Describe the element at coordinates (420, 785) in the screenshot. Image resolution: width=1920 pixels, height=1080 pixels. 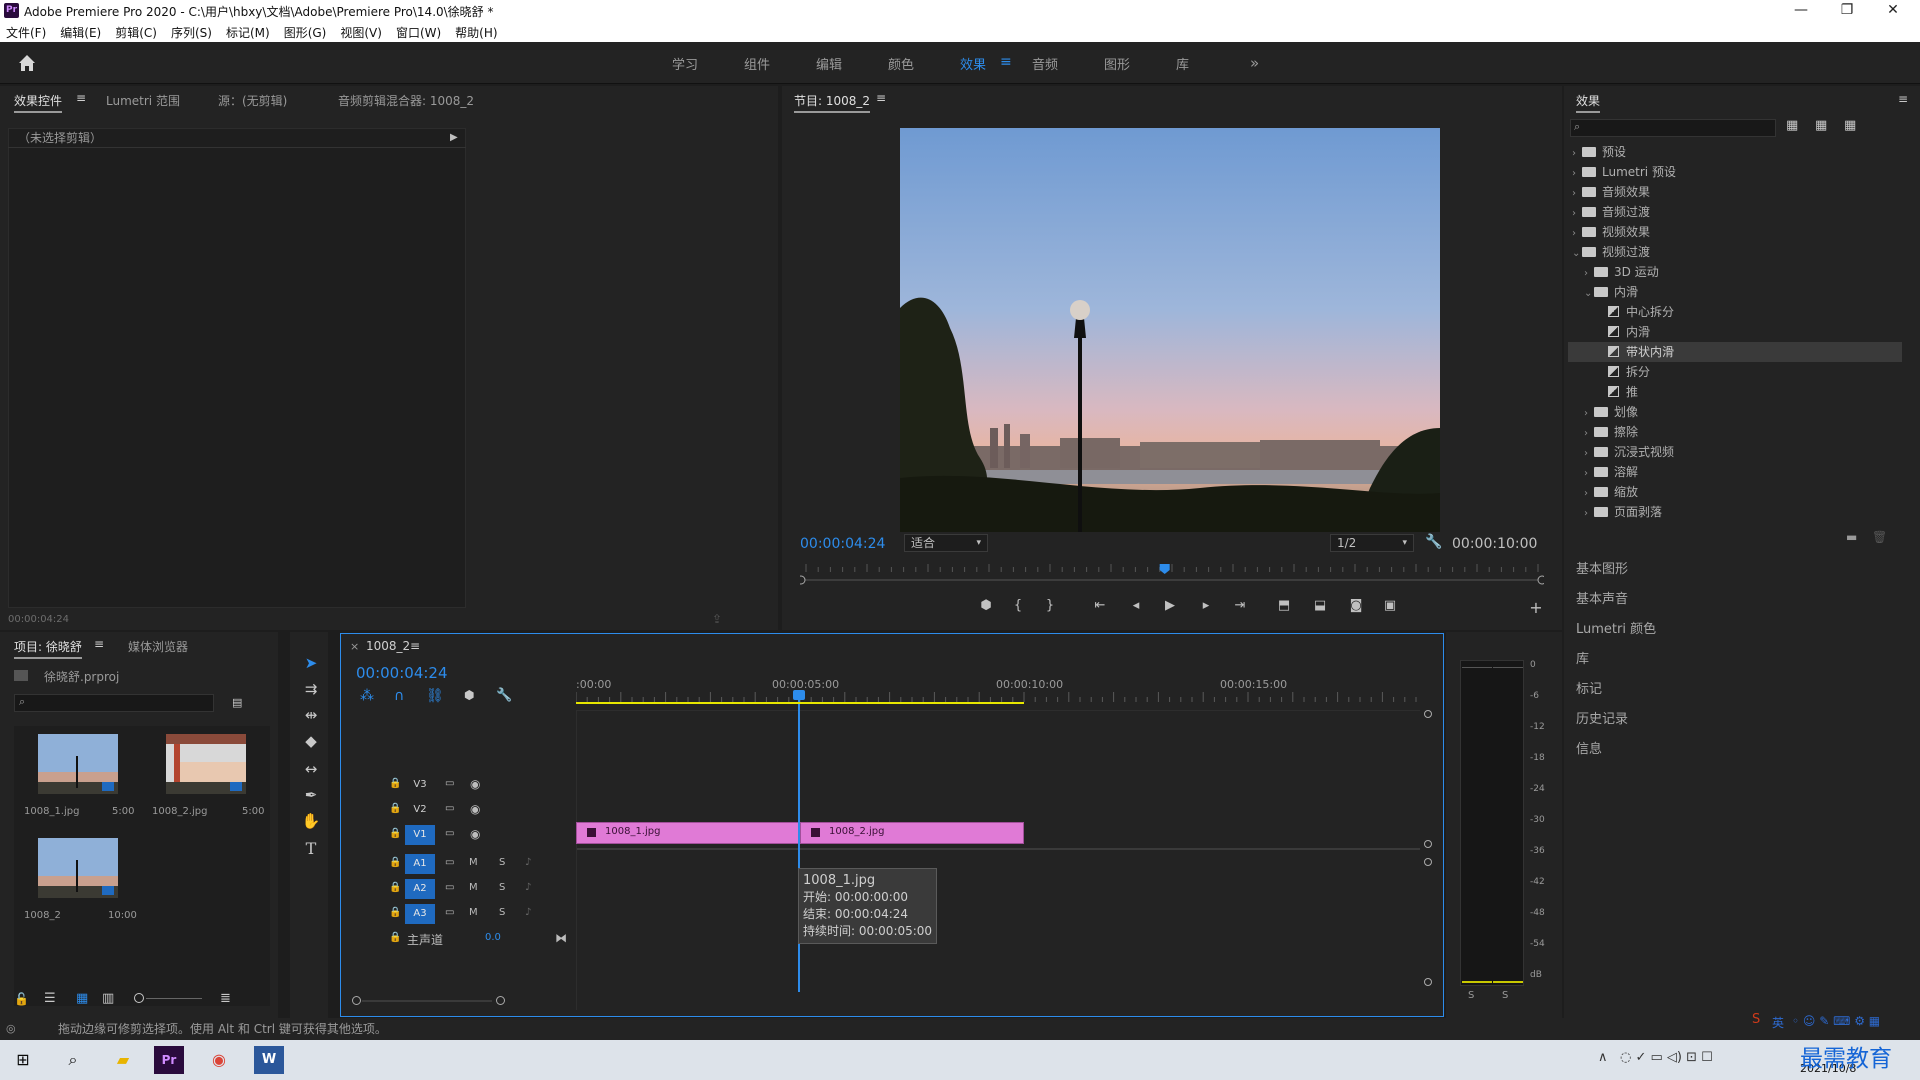
I see `track-id: V3` at that location.